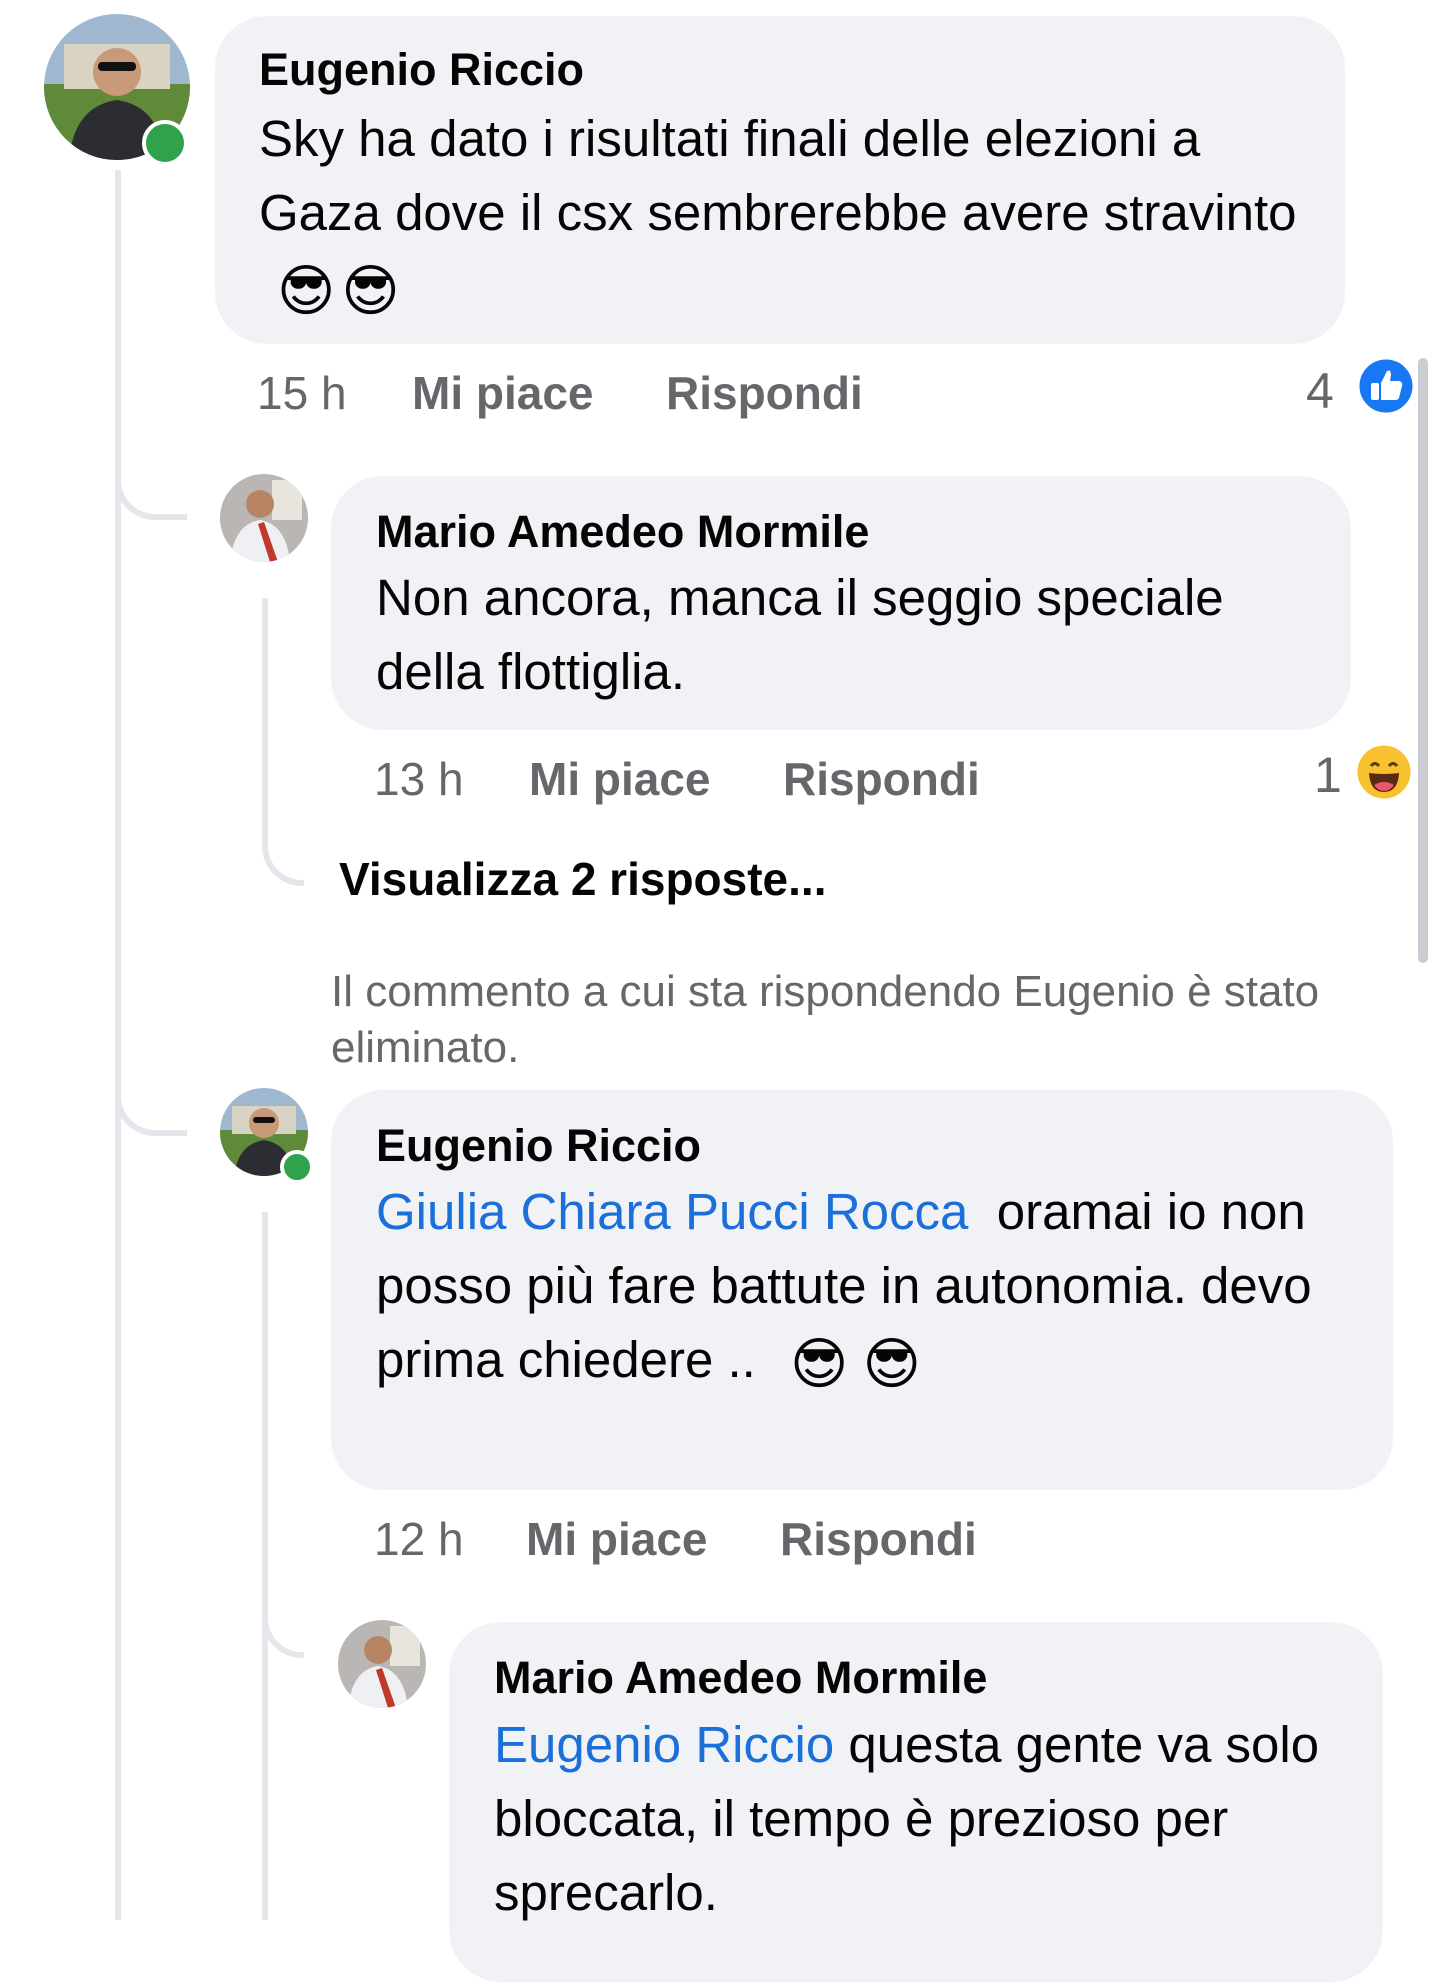  What do you see at coordinates (1320, 391) in the screenshot?
I see `reaction-count-1: 4` at bounding box center [1320, 391].